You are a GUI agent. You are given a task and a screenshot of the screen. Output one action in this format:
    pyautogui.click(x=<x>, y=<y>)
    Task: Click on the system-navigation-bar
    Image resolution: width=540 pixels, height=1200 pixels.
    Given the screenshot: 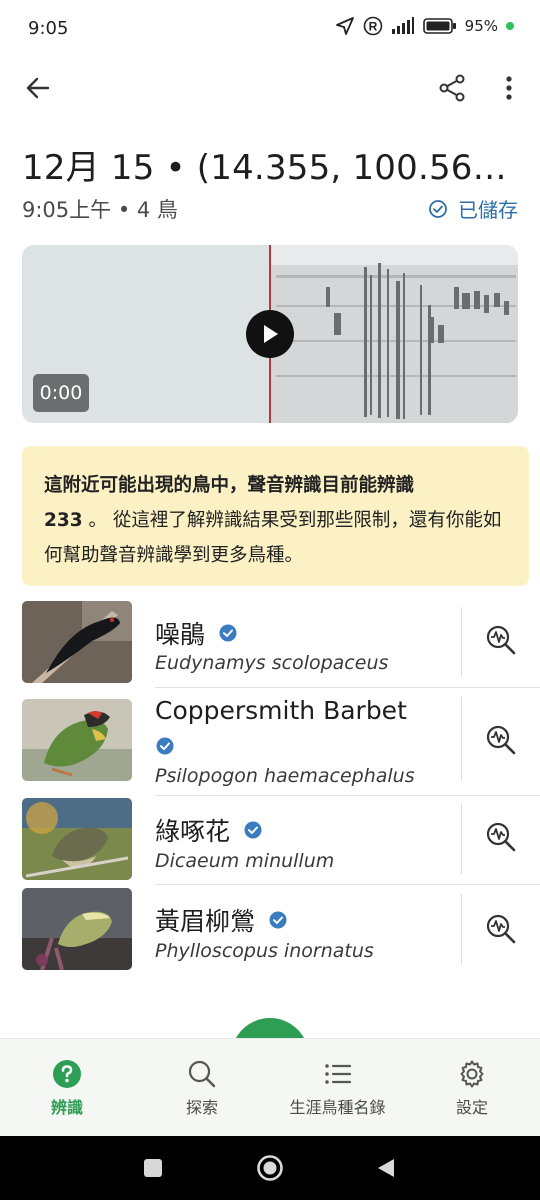 What is the action you would take?
    pyautogui.click(x=270, y=1168)
    